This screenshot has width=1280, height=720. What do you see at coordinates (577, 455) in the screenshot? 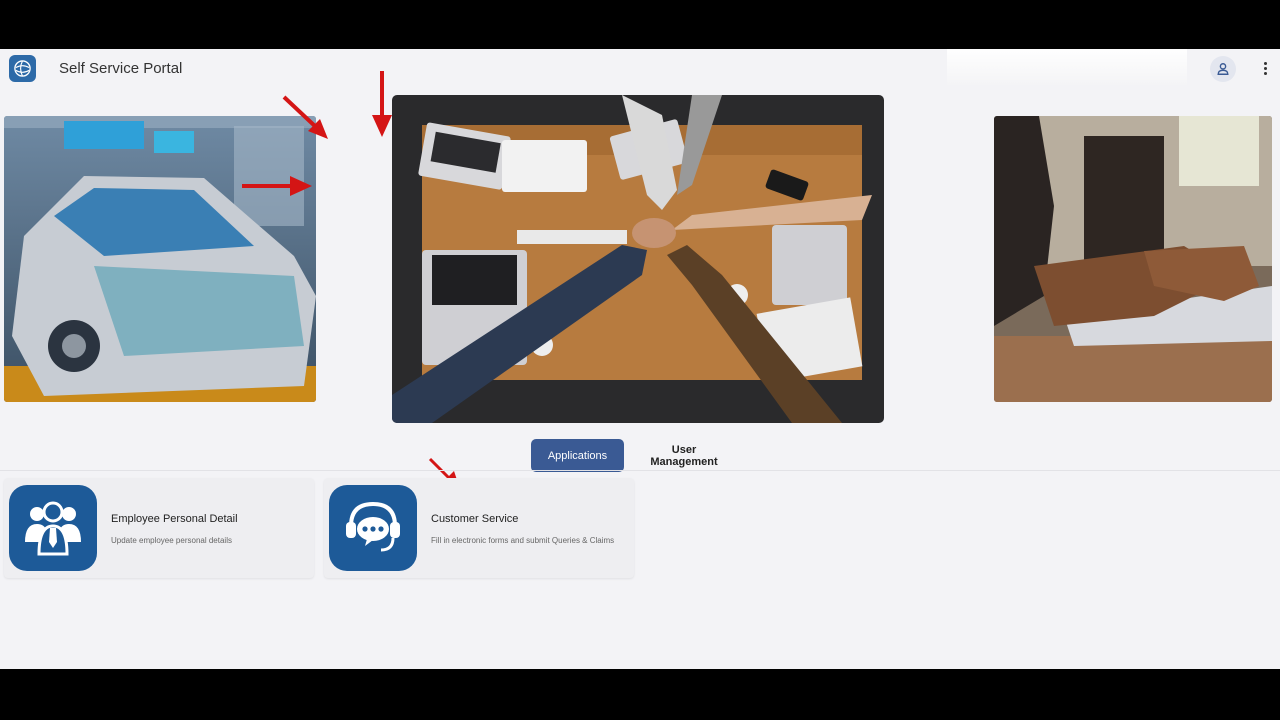
I see `tab-applications: Applications` at bounding box center [577, 455].